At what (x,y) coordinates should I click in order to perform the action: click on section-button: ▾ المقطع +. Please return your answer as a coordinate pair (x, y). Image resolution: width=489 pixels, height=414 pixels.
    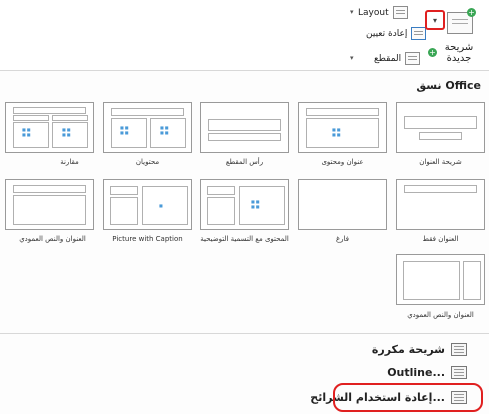
    Looking at the image, I should click on (393, 56).